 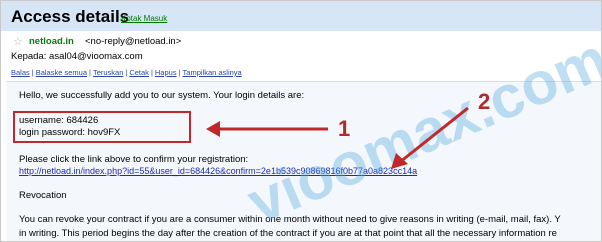 What do you see at coordinates (18, 41) in the screenshot?
I see `star-icon: ☆` at bounding box center [18, 41].